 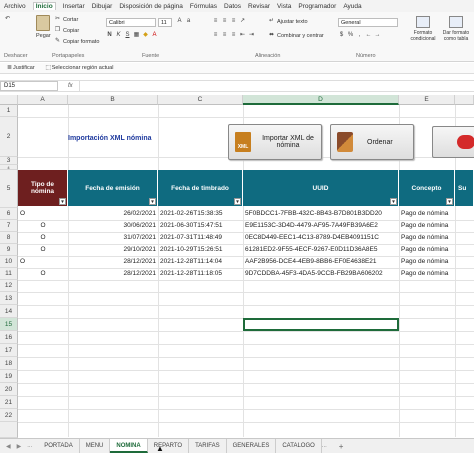 What do you see at coordinates (169, 446) in the screenshot?
I see `sheet-tab-reparto: REPARTO` at bounding box center [169, 446].